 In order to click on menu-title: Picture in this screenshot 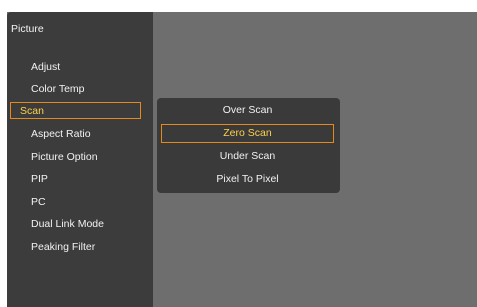, I will do `click(27, 29)`.